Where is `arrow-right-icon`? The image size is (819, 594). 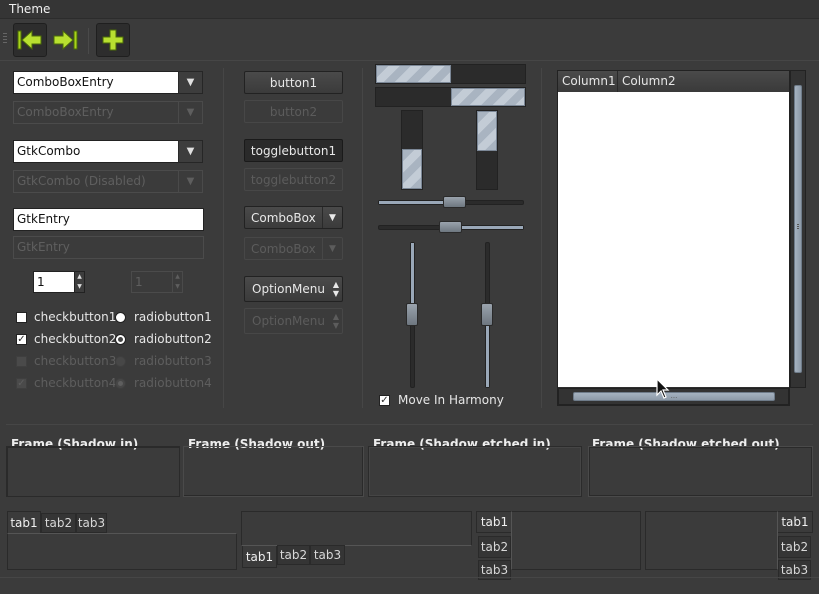 arrow-right-icon is located at coordinates (65, 40).